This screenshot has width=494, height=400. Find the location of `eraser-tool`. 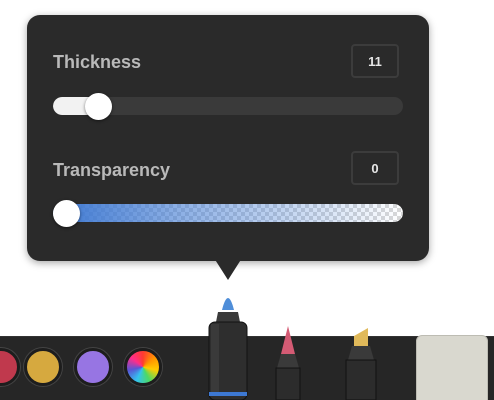

eraser-tool is located at coordinates (452, 367).